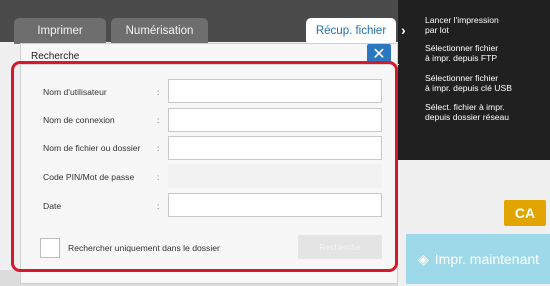 Image resolution: width=550 pixels, height=286 pixels. What do you see at coordinates (275, 176) in the screenshot?
I see `pin-password-field` at bounding box center [275, 176].